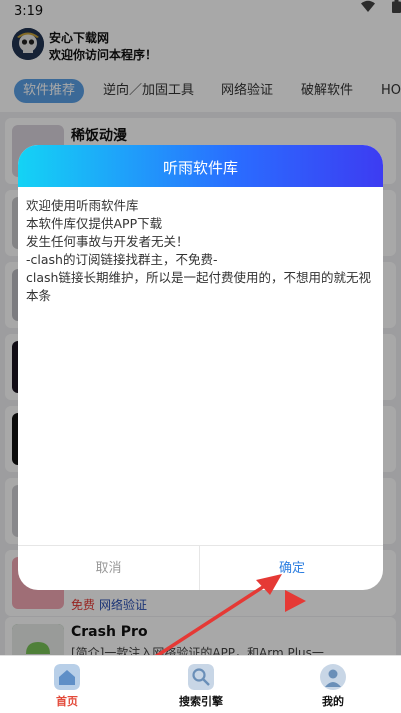  I want to click on dialog-line: clash链接长期维护，所以是一起付费使用的，不想用的就无视本条, so click(198, 286).